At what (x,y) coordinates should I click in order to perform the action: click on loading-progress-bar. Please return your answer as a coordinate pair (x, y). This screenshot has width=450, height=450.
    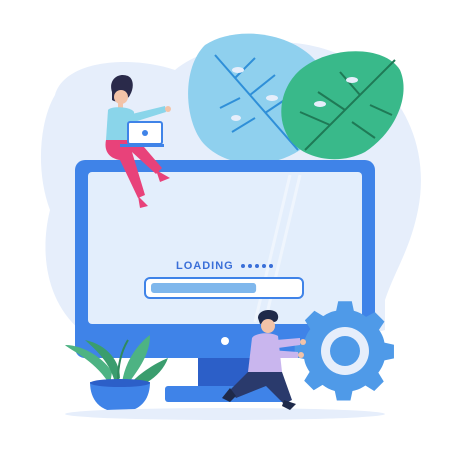
    Looking at the image, I should click on (224, 288).